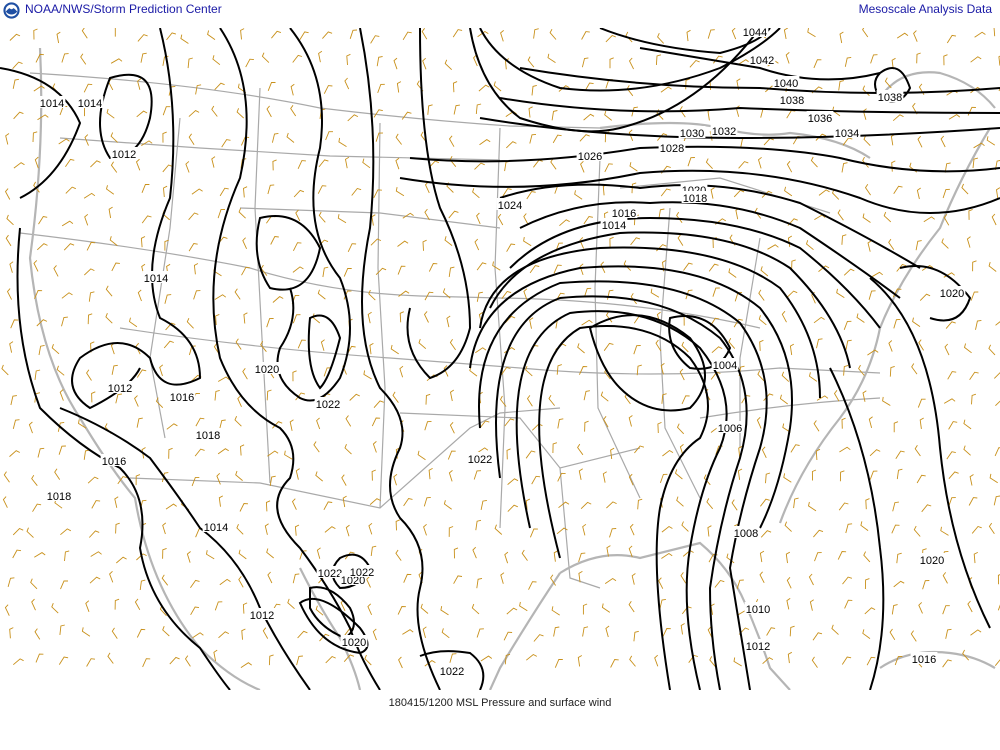 Image resolution: width=1000 pixels, height=750 pixels. What do you see at coordinates (755, 33) in the screenshot?
I see `isobar-label: 1044` at bounding box center [755, 33].